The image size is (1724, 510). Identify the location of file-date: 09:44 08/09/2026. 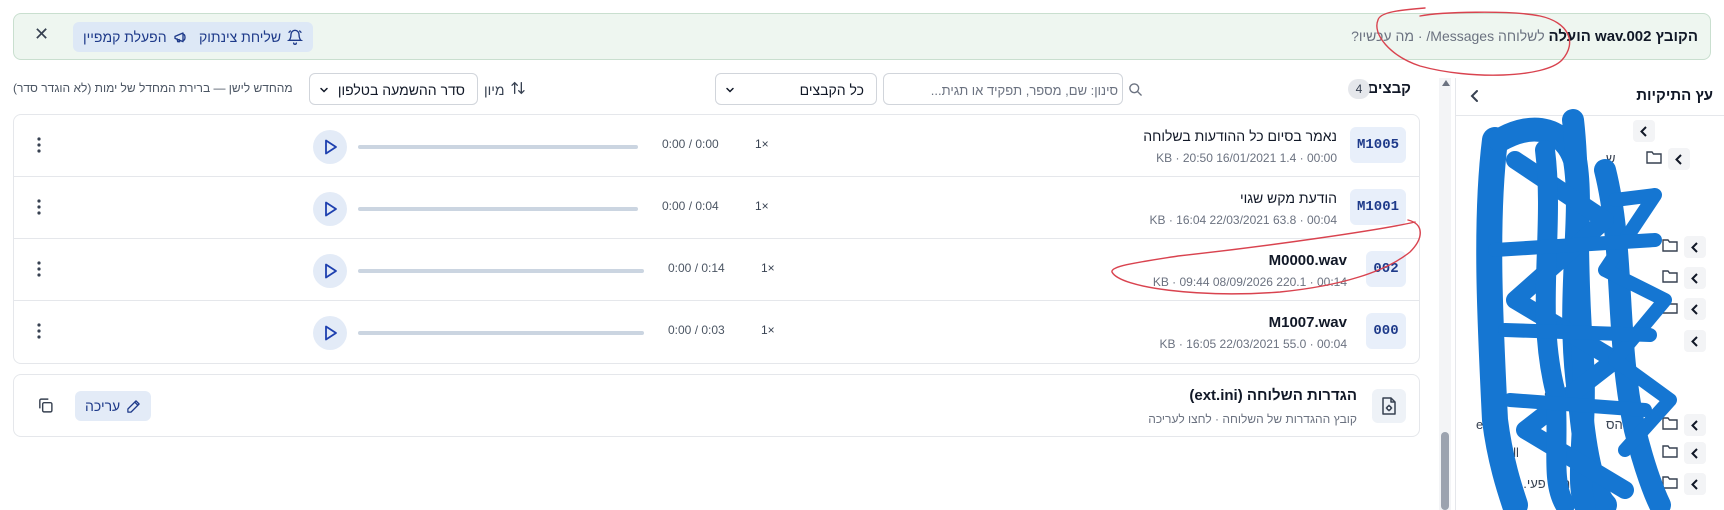
(1226, 282).